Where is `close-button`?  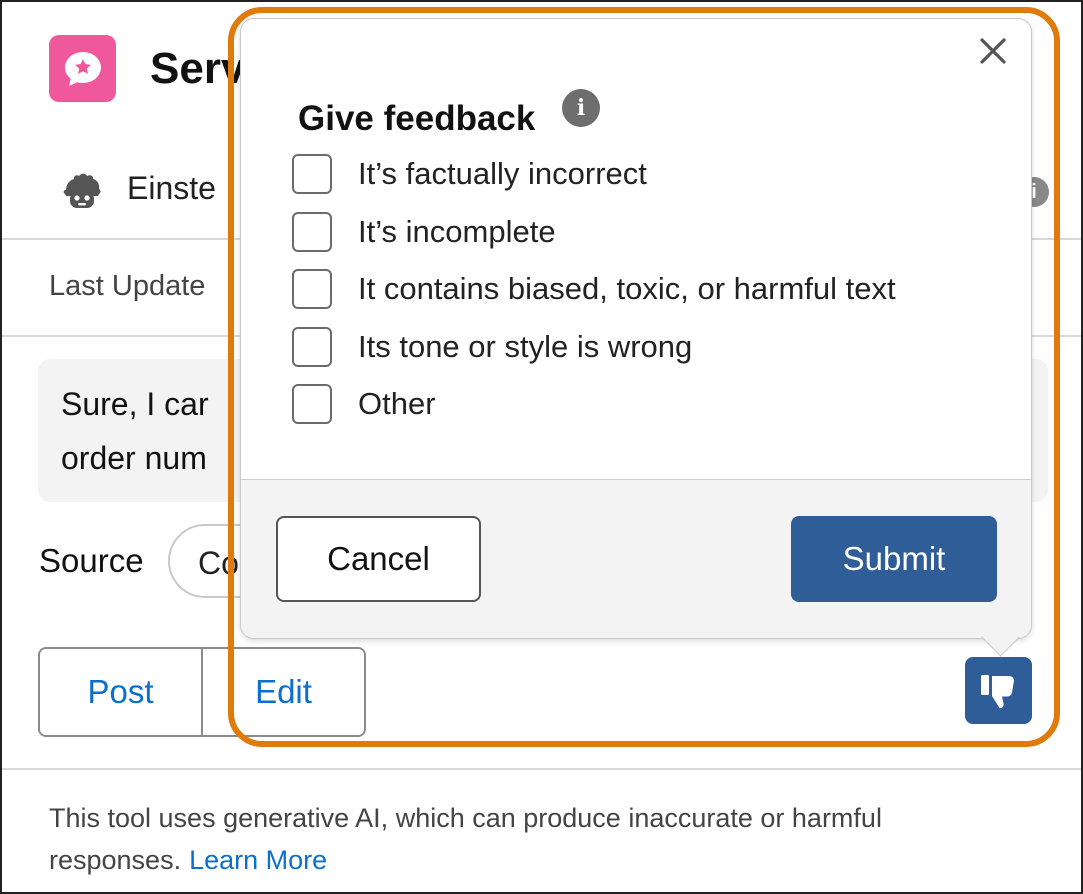
close-button is located at coordinates (993, 51).